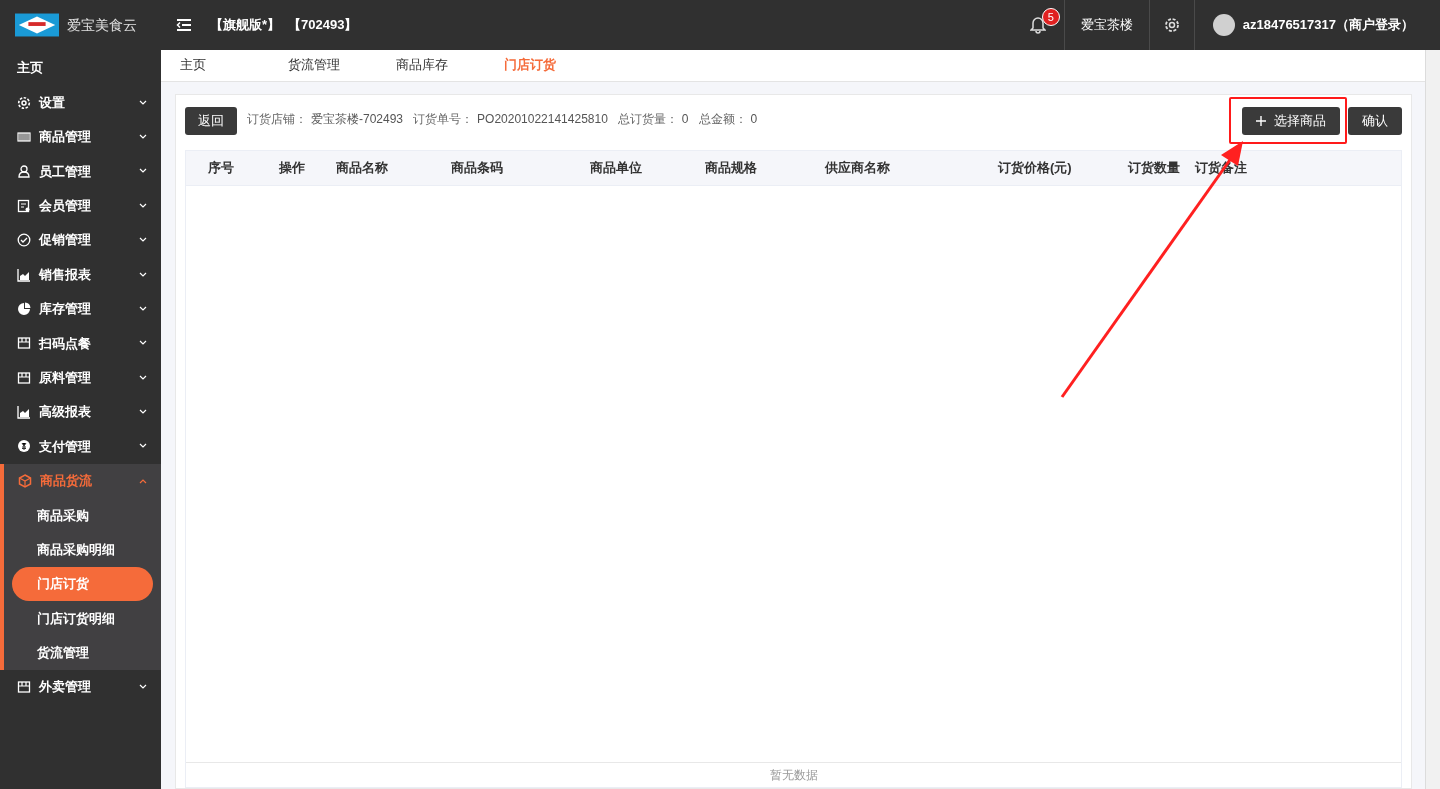 Image resolution: width=1440 pixels, height=789 pixels. I want to click on field-label: 订货店铺：, so click(277, 119).